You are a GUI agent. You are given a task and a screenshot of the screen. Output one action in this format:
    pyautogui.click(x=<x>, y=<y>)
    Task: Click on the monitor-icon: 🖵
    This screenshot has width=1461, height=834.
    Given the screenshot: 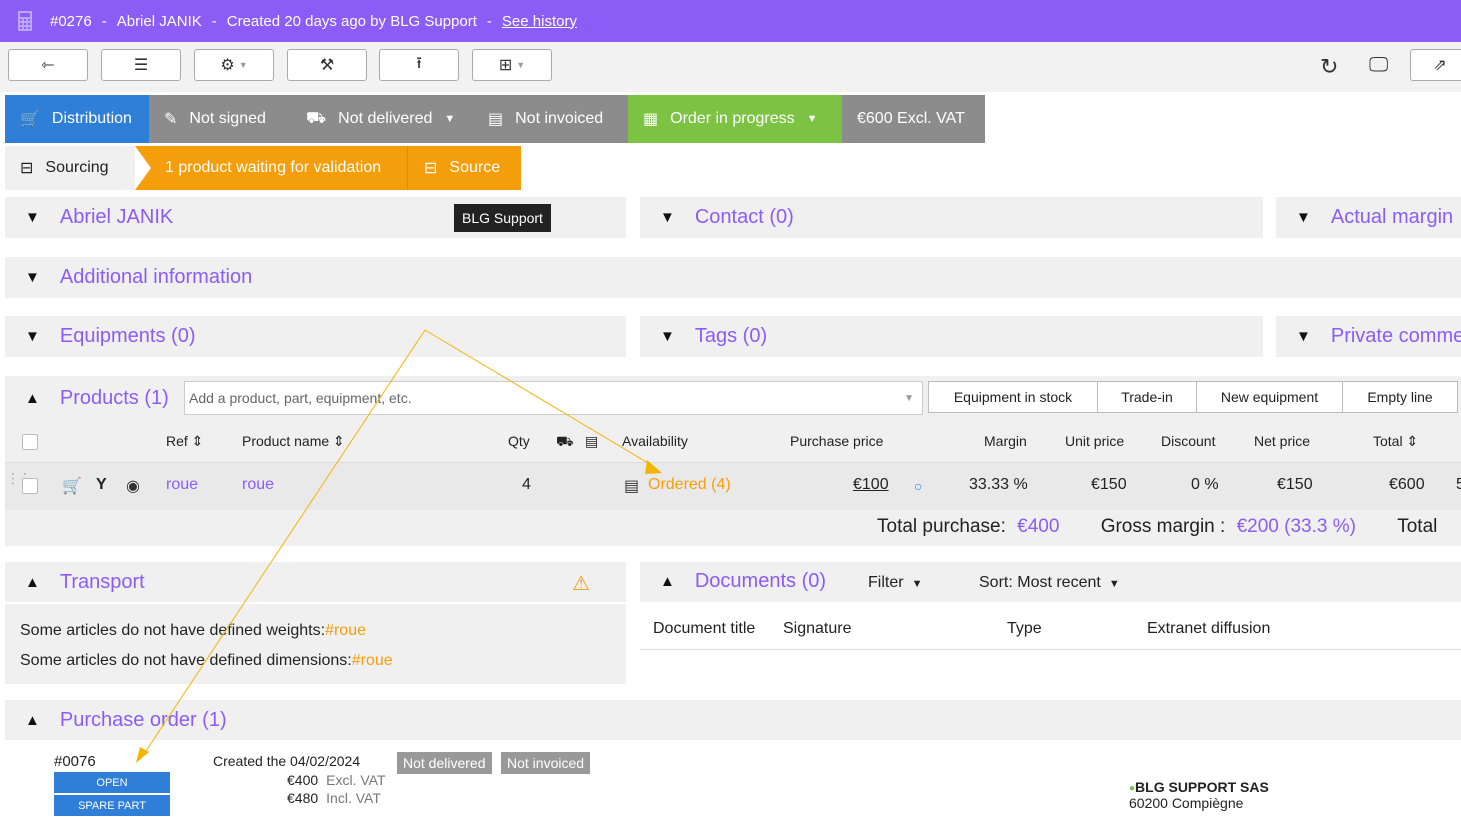 What is the action you would take?
    pyautogui.click(x=1378, y=65)
    